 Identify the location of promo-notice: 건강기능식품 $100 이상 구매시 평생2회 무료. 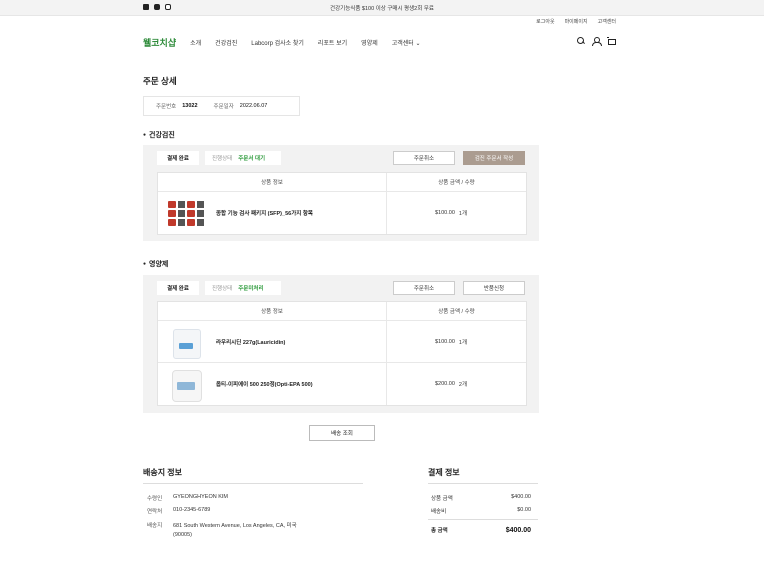
(382, 9).